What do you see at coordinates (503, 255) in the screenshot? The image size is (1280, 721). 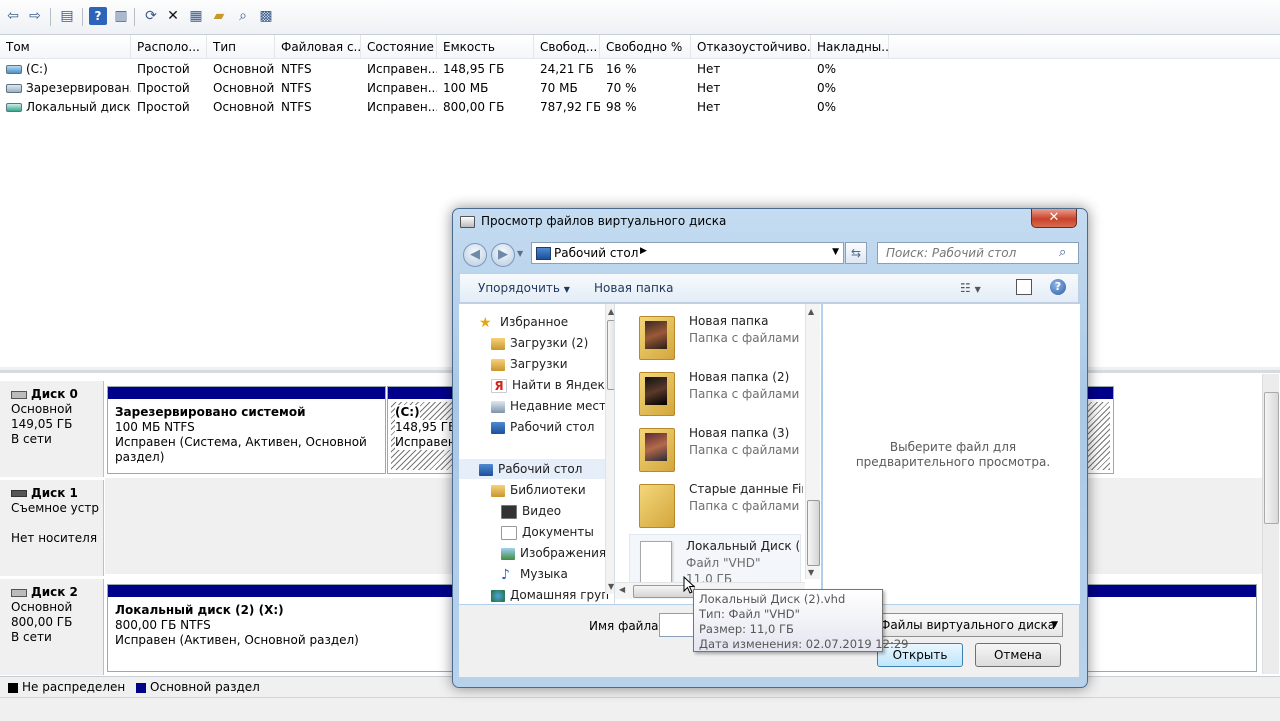 I see `forward-button: ▶` at bounding box center [503, 255].